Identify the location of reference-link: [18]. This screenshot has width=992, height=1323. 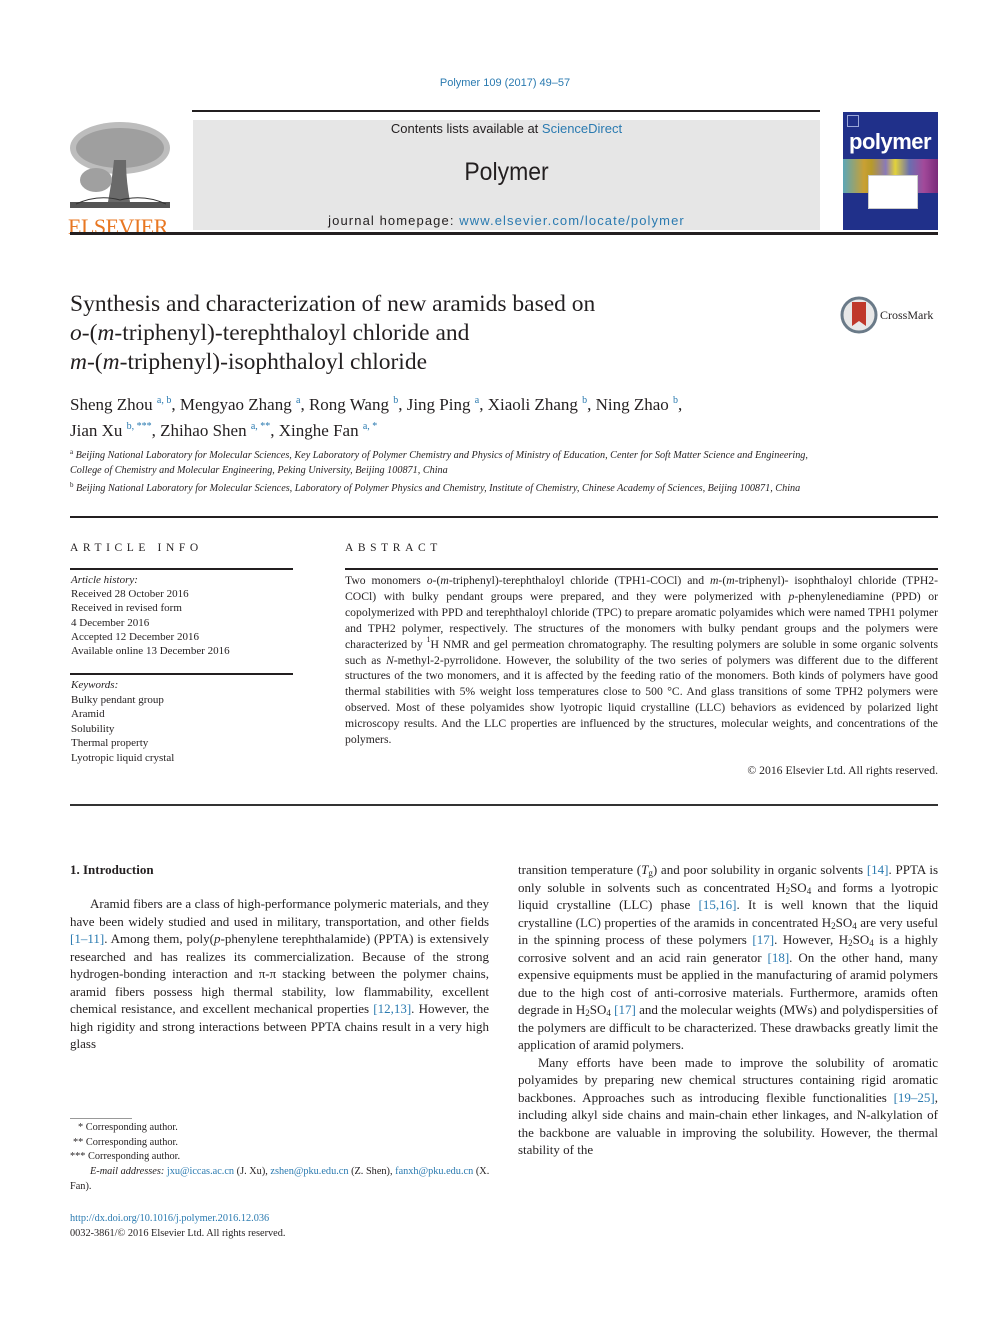
(779, 957).